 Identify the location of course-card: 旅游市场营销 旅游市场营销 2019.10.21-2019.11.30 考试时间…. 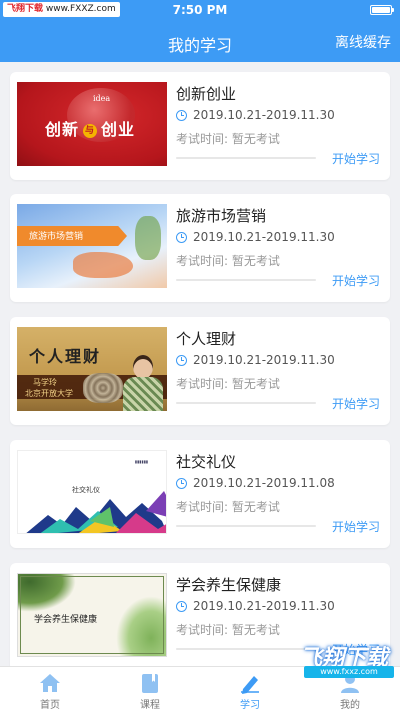
(200, 248).